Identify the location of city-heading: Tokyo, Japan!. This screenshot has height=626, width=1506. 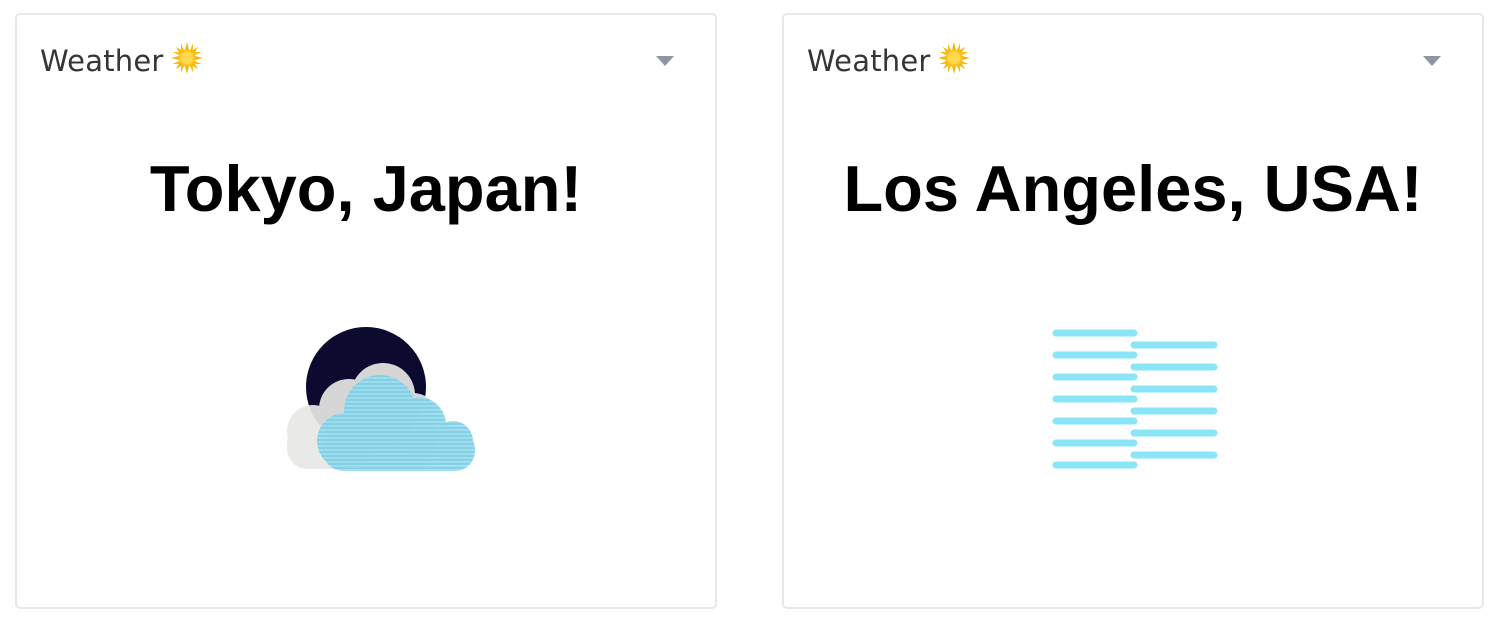
(366, 188).